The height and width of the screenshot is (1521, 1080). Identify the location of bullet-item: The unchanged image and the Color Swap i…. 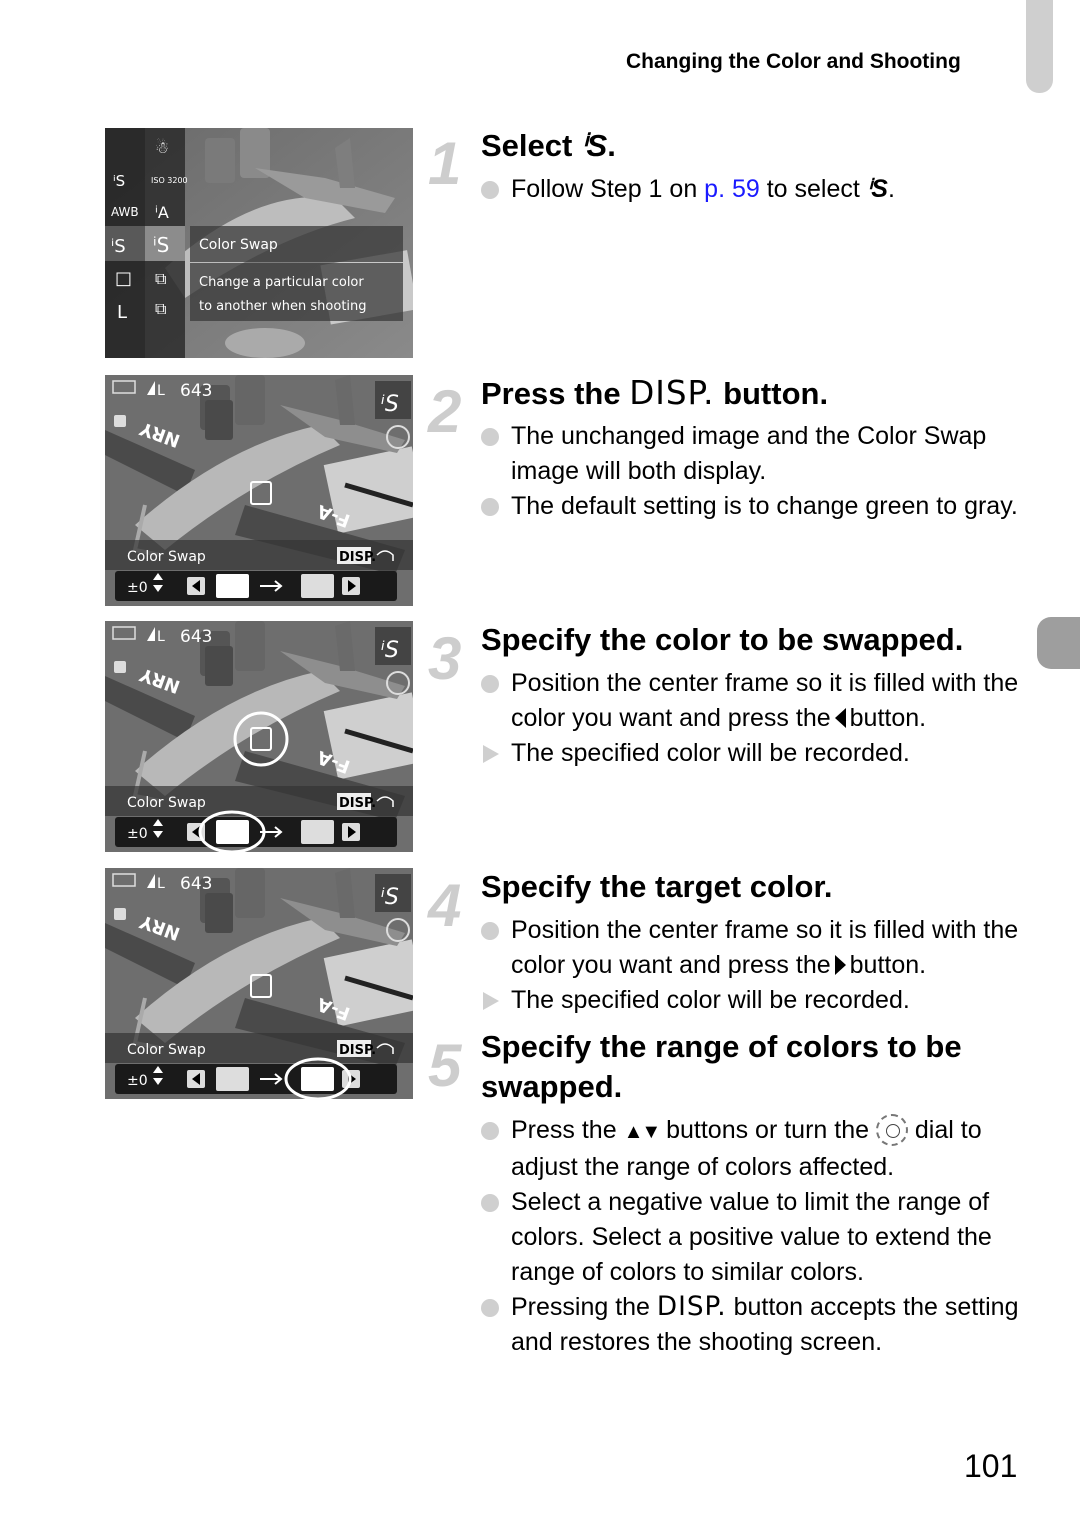
(761, 454).